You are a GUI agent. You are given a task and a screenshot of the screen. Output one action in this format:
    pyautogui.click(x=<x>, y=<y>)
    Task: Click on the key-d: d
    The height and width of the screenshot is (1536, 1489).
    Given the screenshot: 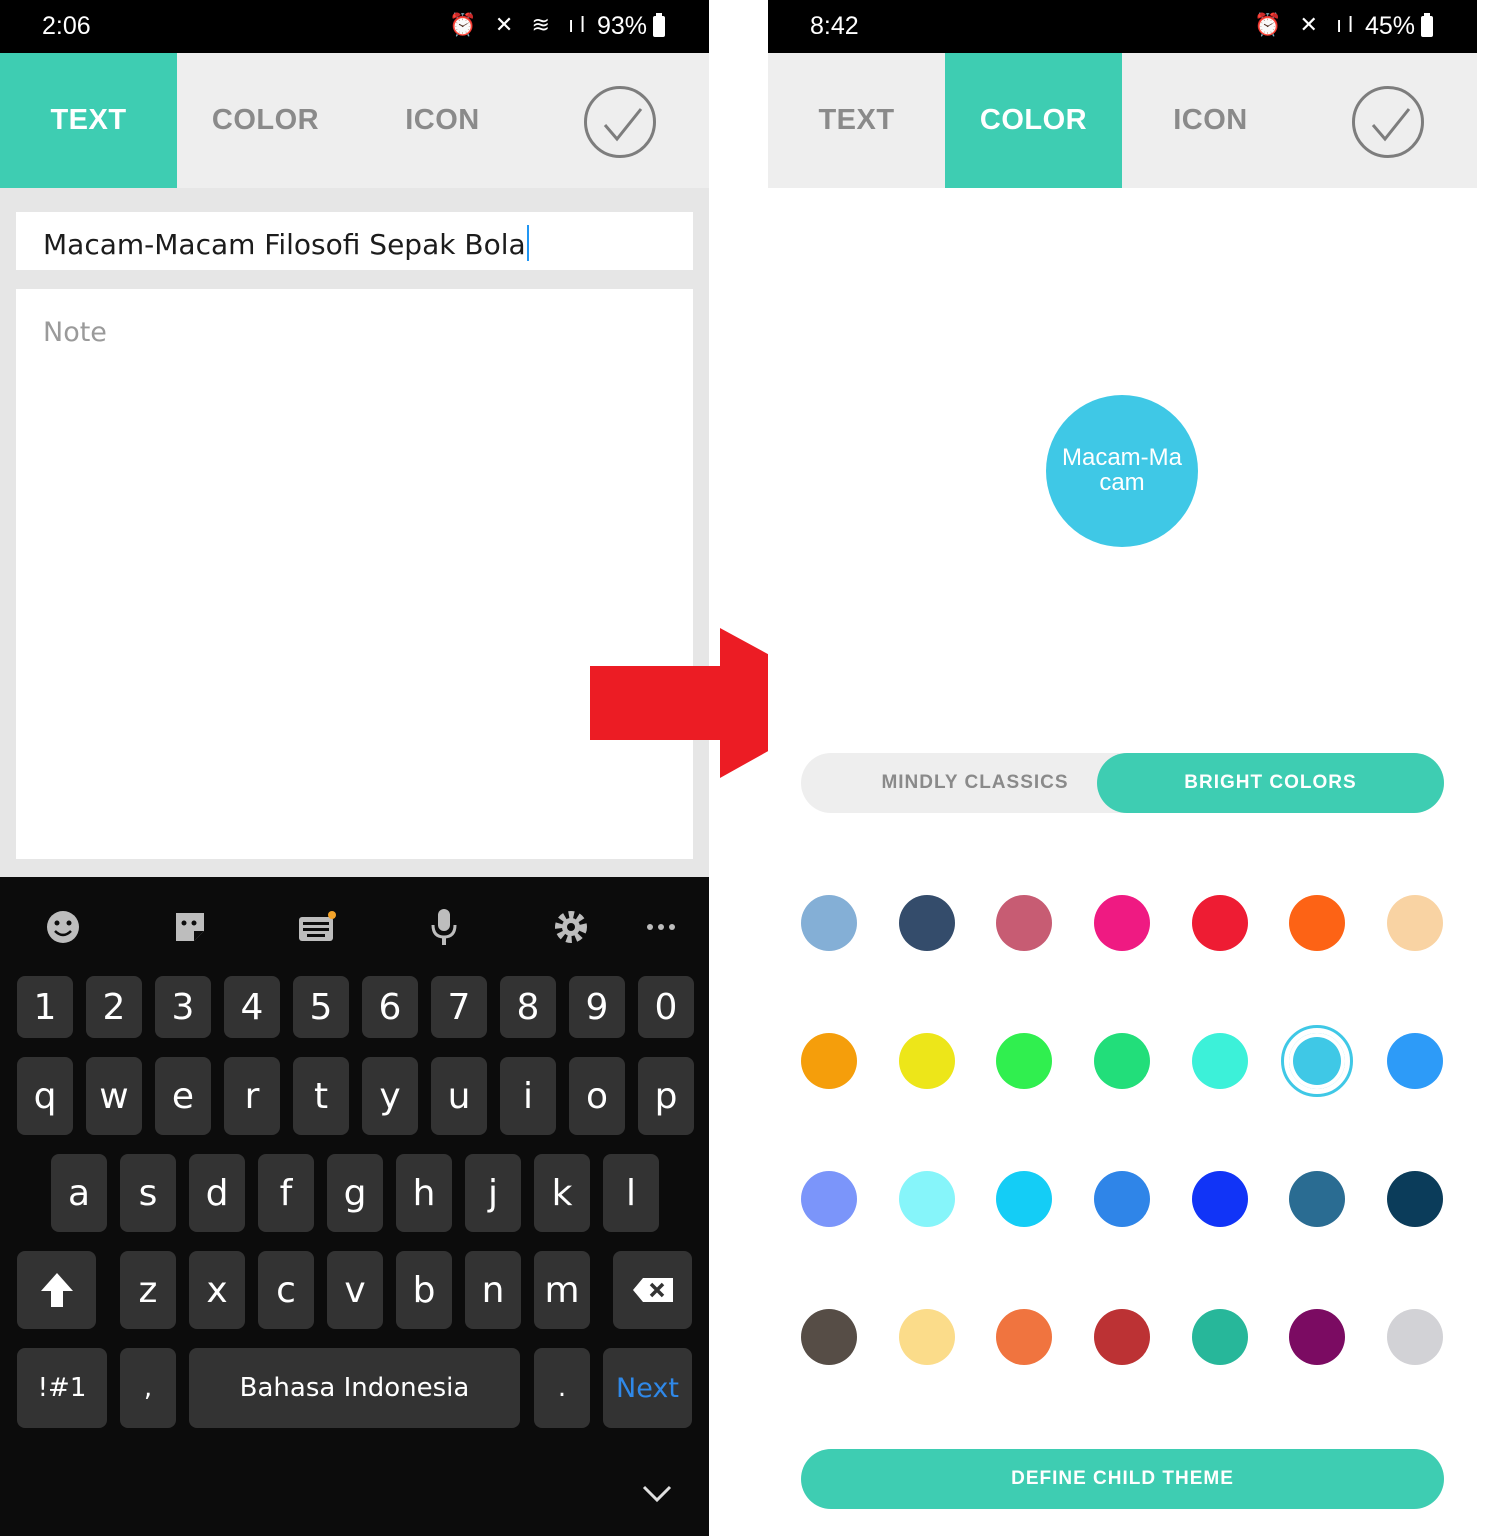 What is the action you would take?
    pyautogui.click(x=217, y=1193)
    